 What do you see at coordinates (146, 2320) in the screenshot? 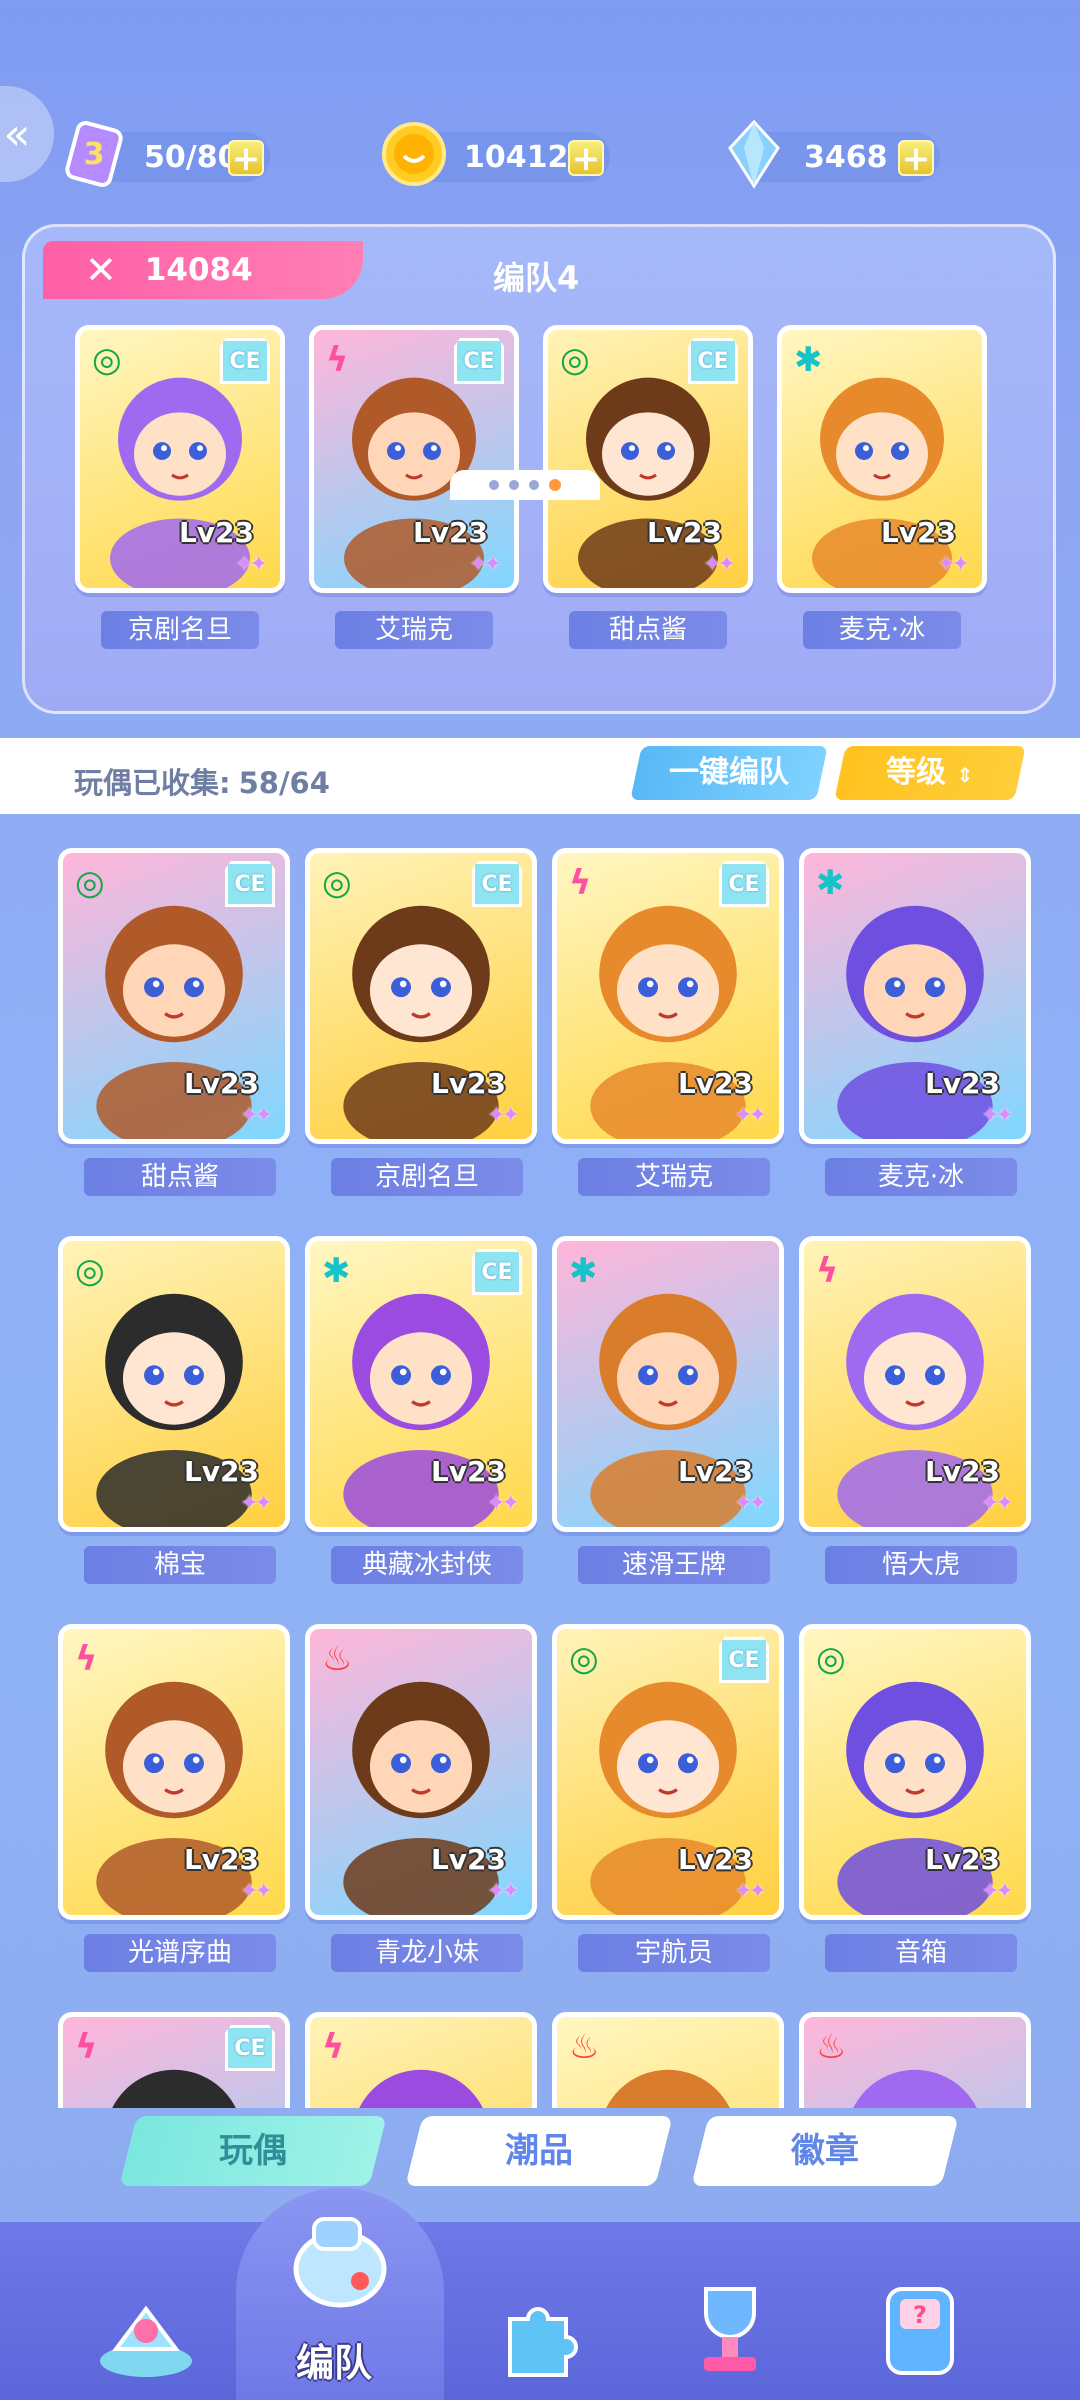
I see `nav-home` at bounding box center [146, 2320].